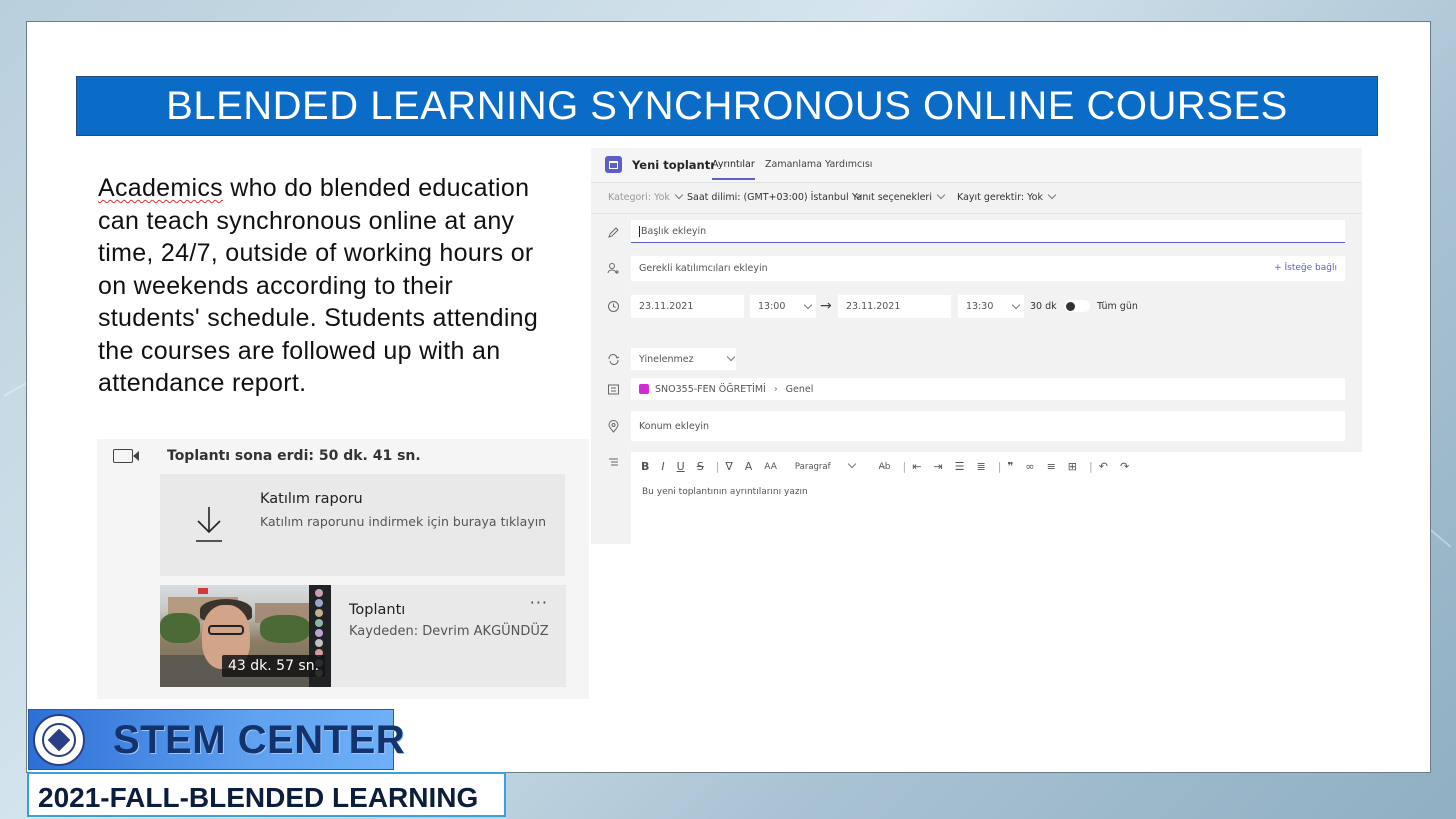 The image size is (1456, 819). What do you see at coordinates (700, 466) in the screenshot?
I see `strikethrough-icon: S` at bounding box center [700, 466].